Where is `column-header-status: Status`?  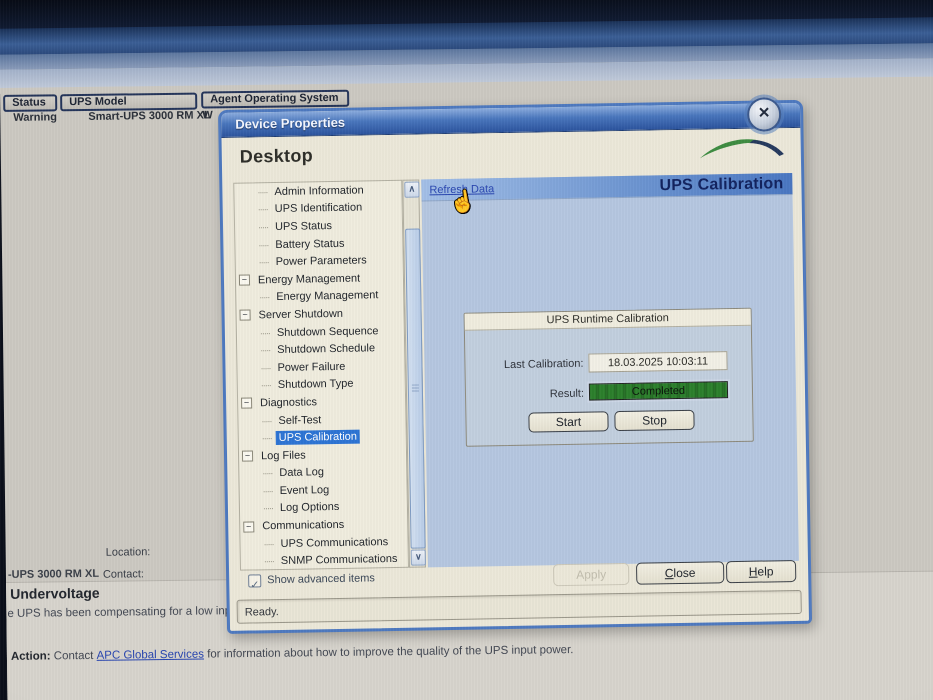
column-header-status: Status is located at coordinates (30, 103).